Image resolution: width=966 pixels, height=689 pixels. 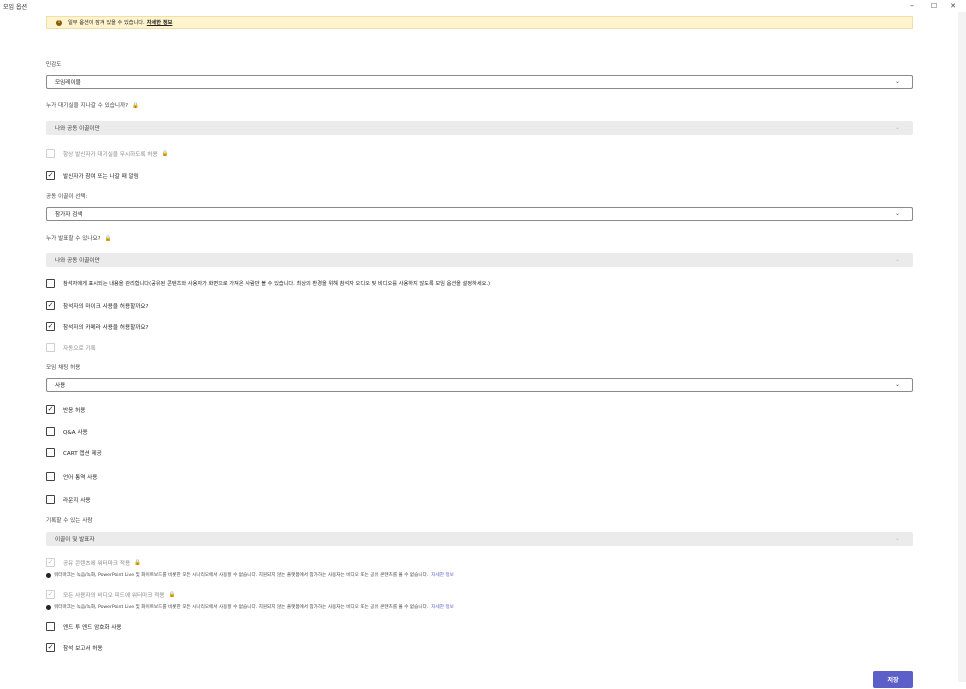 I want to click on presenters-dropdown: 나와 공동 이끌이만 ⌄, so click(x=479, y=260).